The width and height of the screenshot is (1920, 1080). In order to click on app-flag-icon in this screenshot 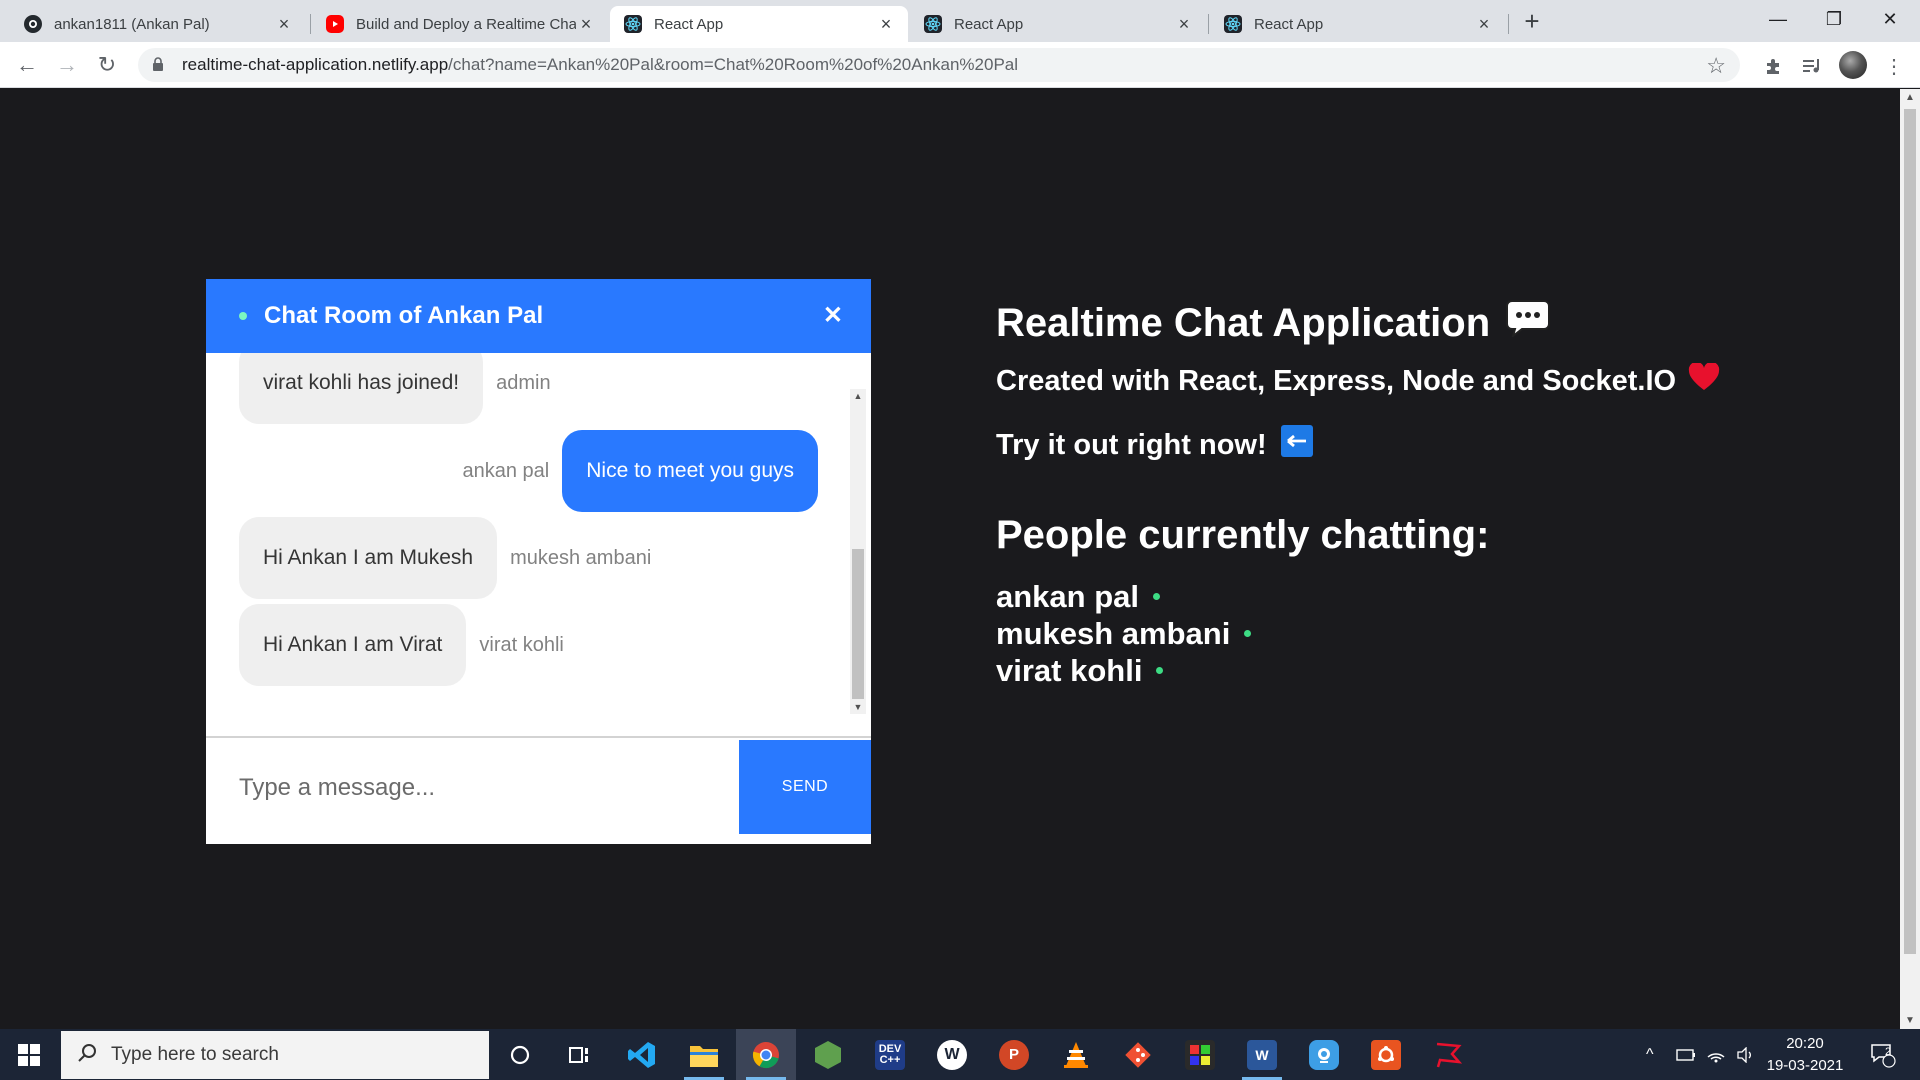, I will do `click(1448, 1054)`.